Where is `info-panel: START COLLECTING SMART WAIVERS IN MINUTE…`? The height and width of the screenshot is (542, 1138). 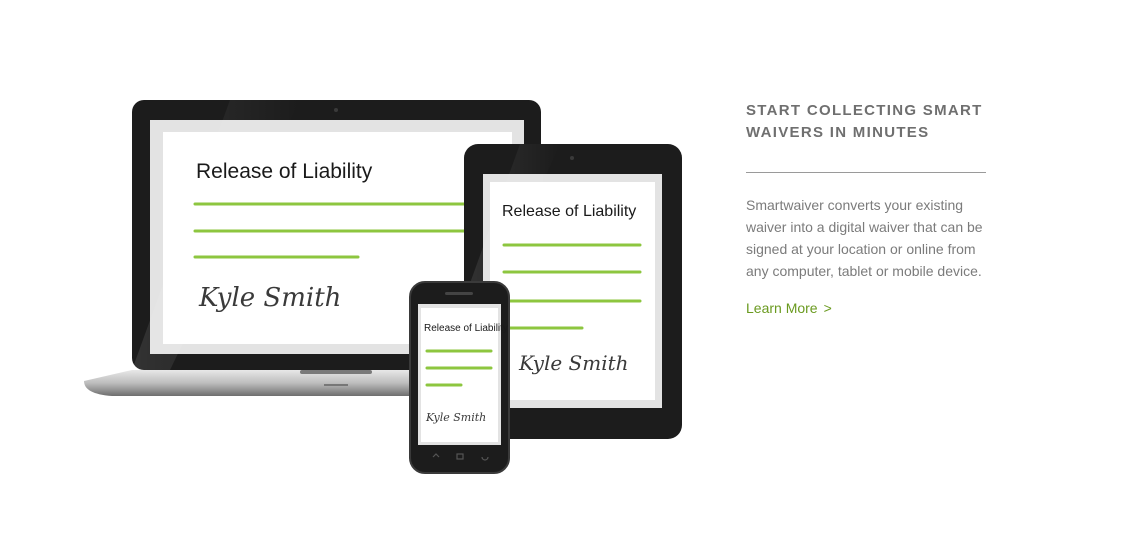
info-panel: START COLLECTING SMART WAIVERS IN MINUTE… is located at coordinates (868, 209).